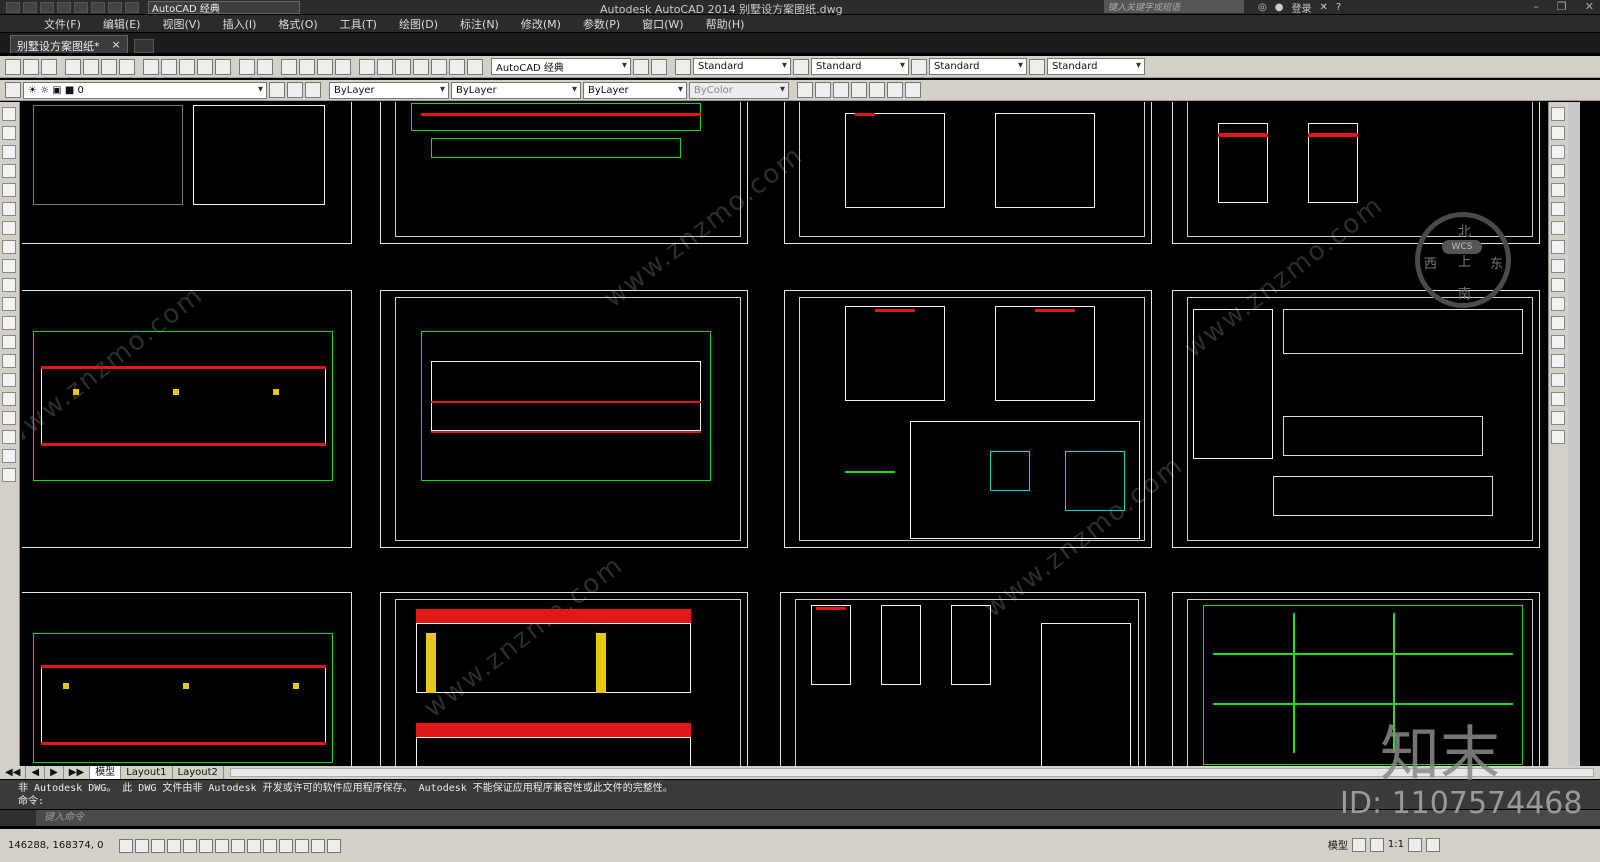  What do you see at coordinates (151, 66) in the screenshot?
I see `cut-icon` at bounding box center [151, 66].